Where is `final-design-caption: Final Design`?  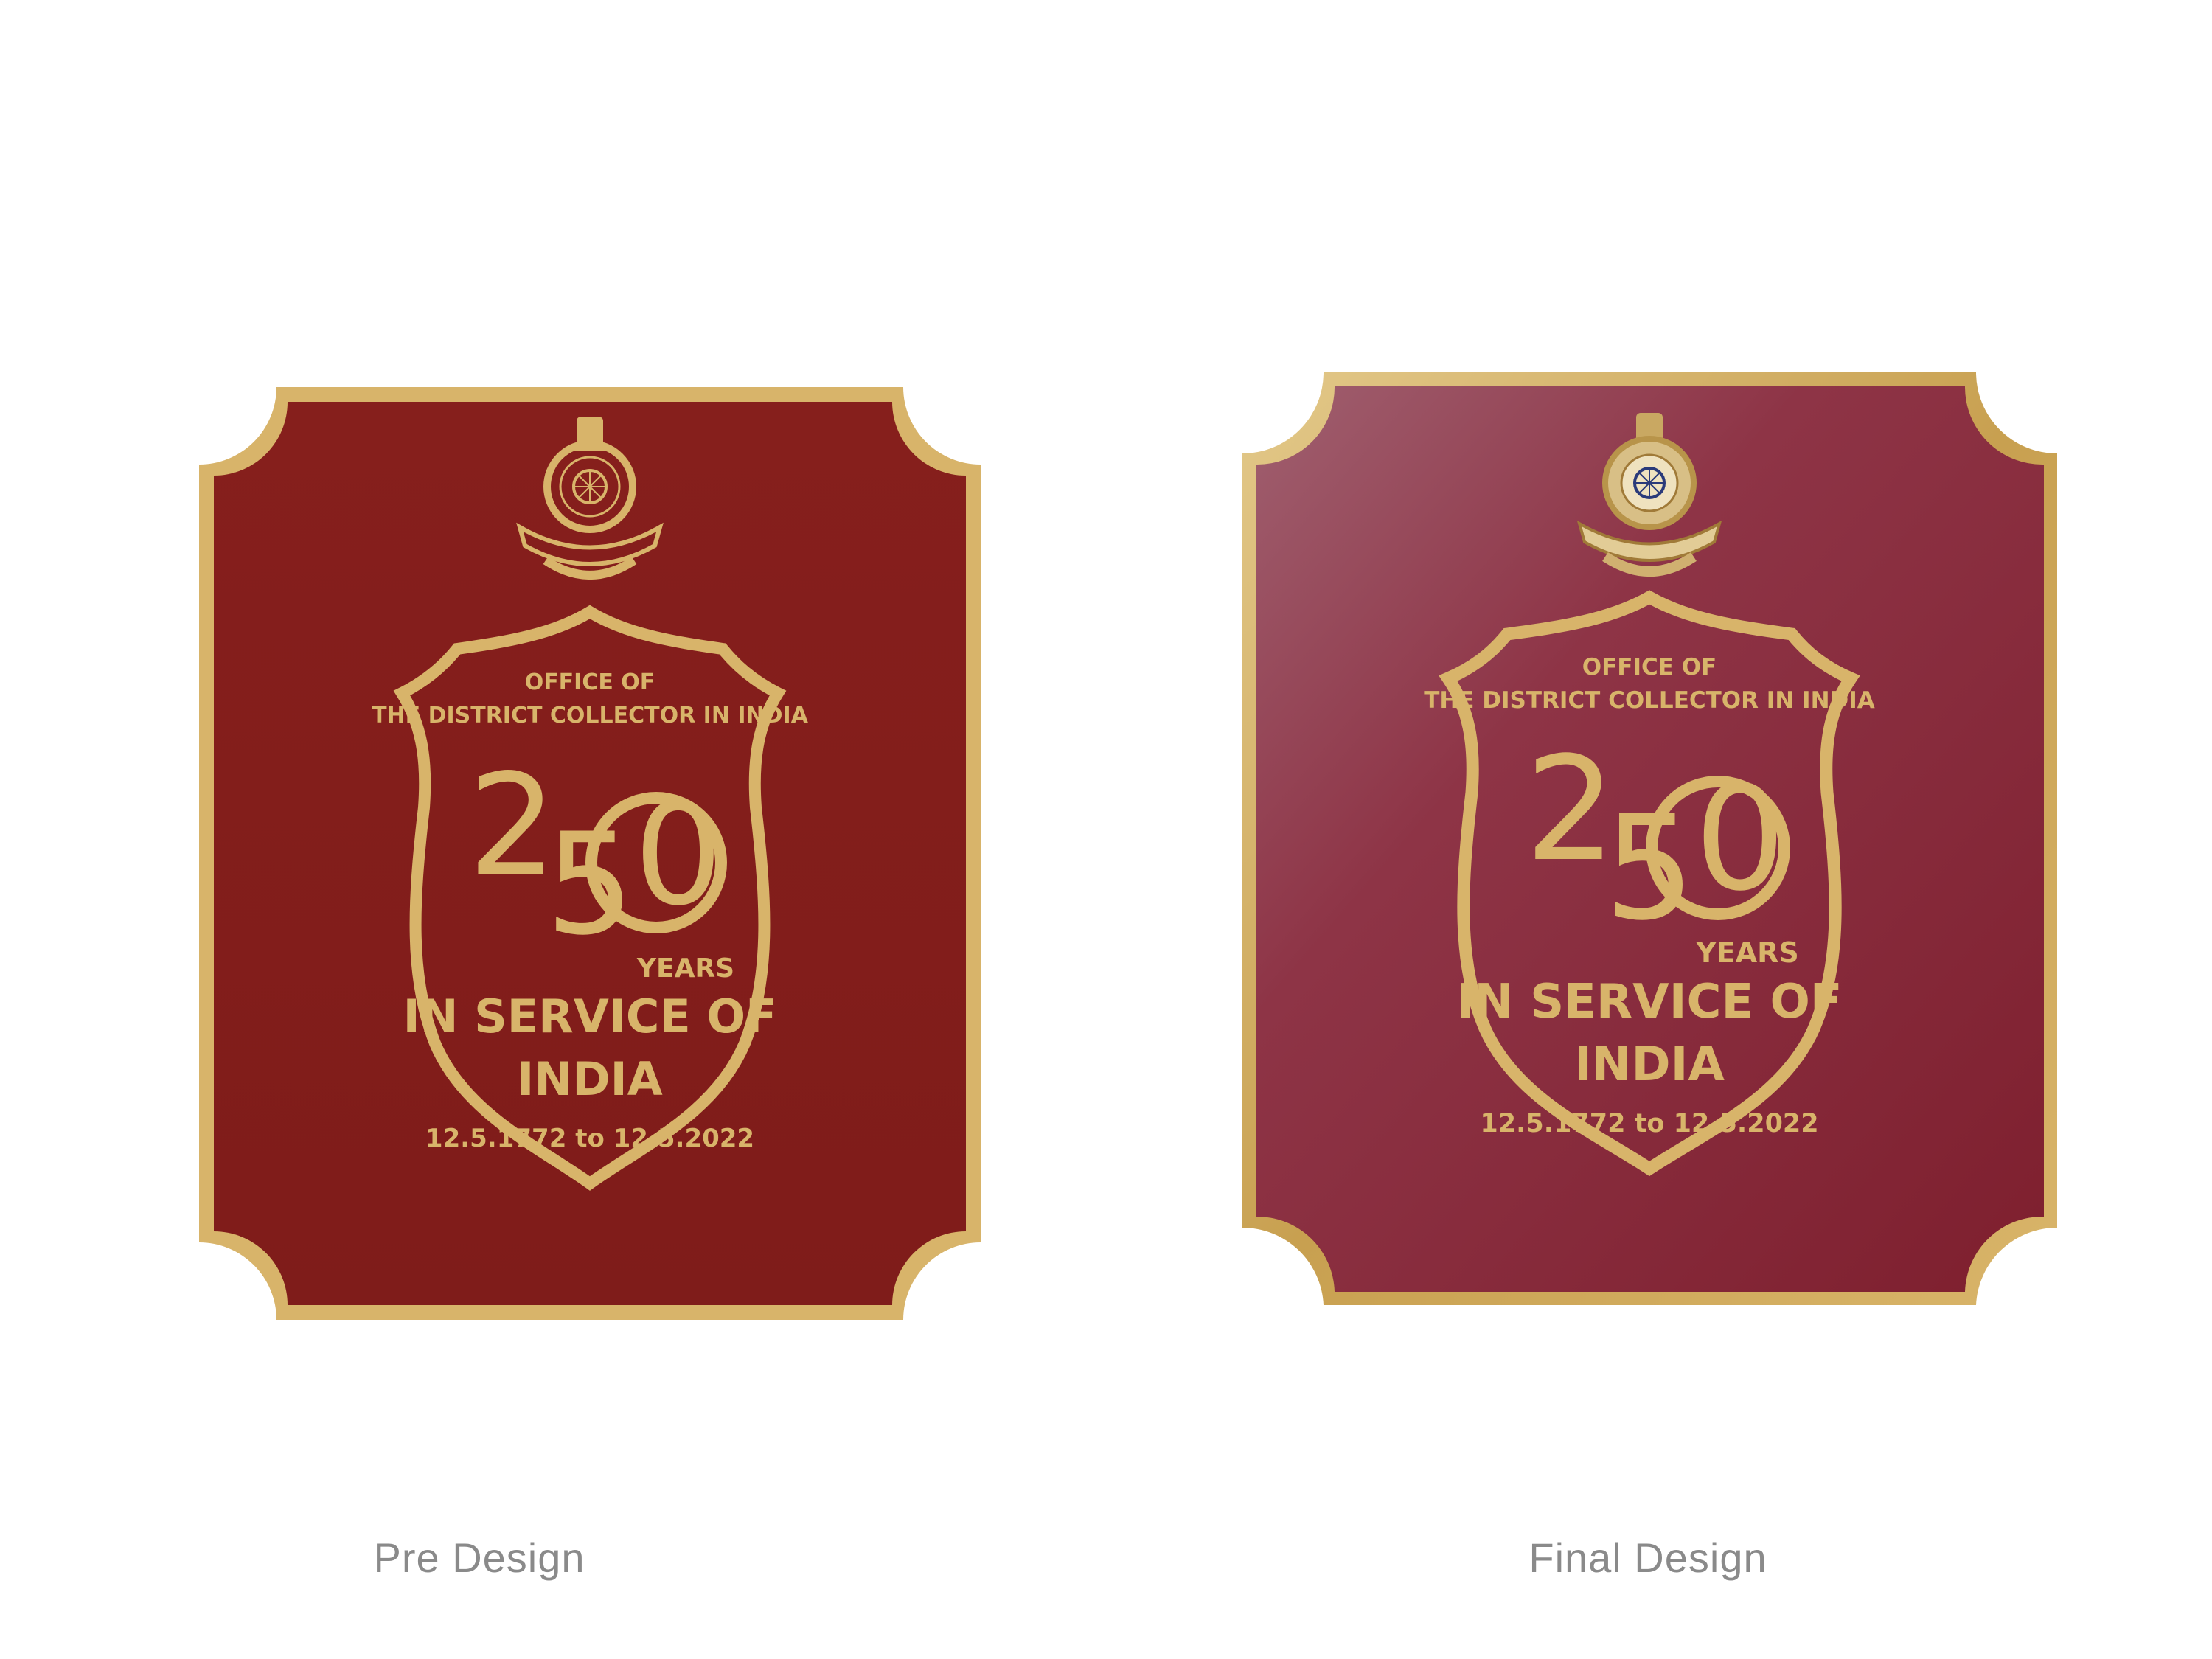 final-design-caption: Final Design is located at coordinates (1647, 1557).